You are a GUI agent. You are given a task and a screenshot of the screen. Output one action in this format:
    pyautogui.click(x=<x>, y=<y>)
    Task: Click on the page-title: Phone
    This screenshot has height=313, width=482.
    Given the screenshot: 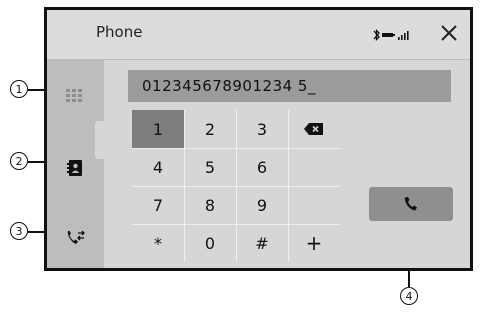 What is the action you would take?
    pyautogui.click(x=119, y=32)
    